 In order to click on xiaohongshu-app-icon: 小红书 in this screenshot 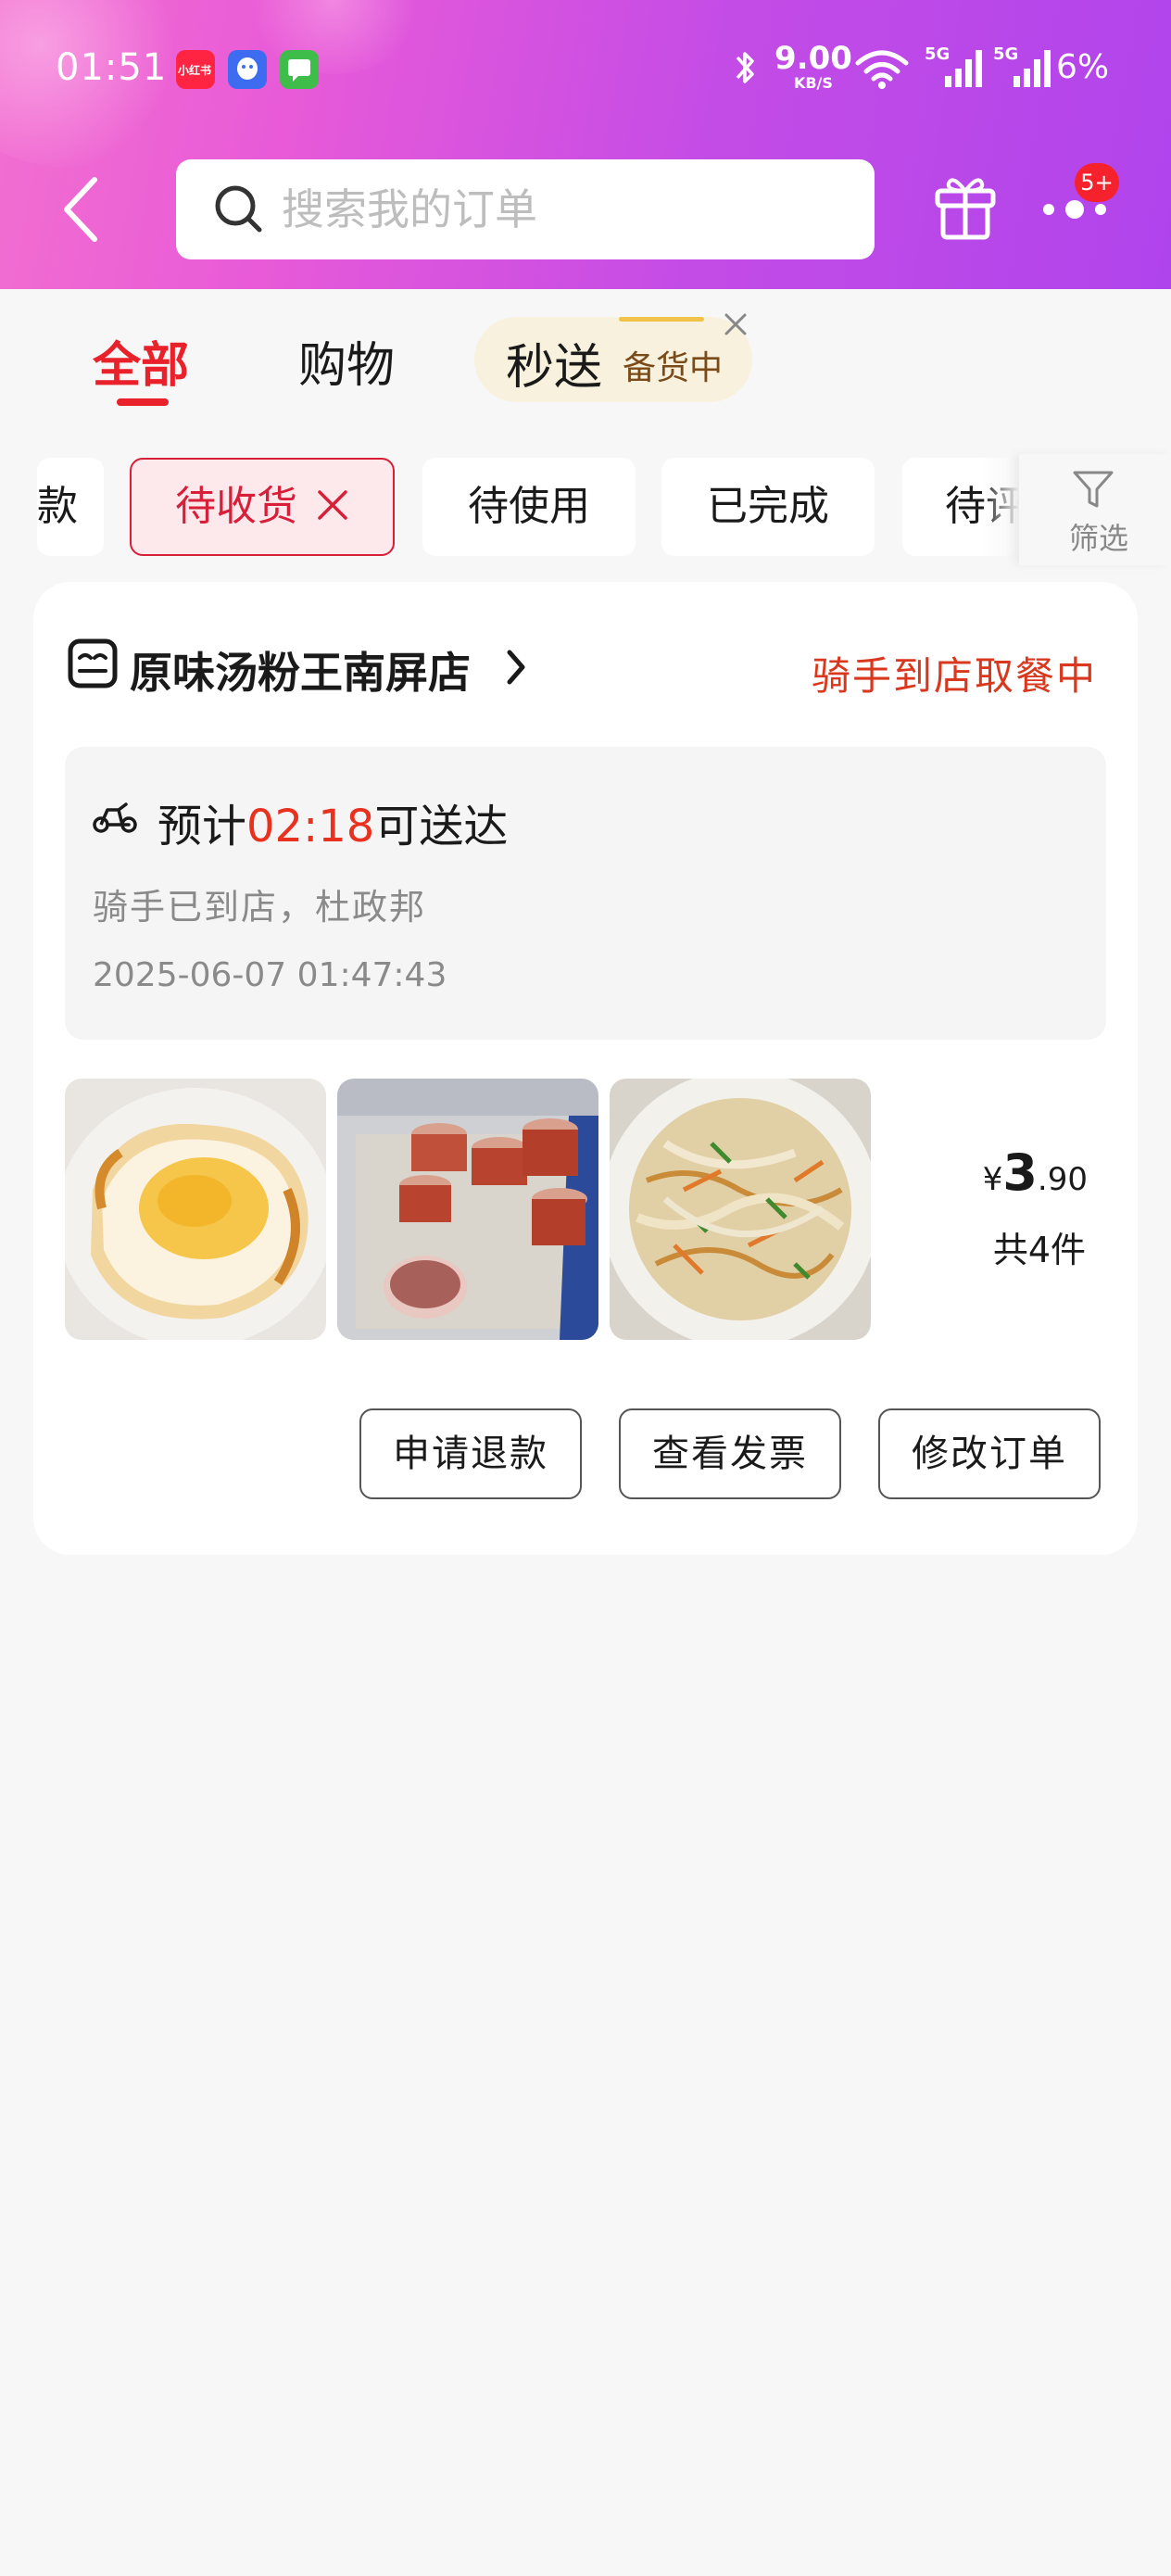, I will do `click(196, 69)`.